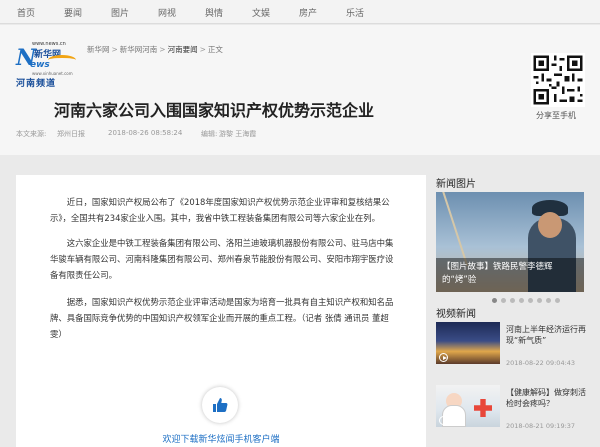 The height and width of the screenshot is (447, 600). Describe the element at coordinates (73, 12) in the screenshot. I see `nav-headlines: 要闻` at that location.